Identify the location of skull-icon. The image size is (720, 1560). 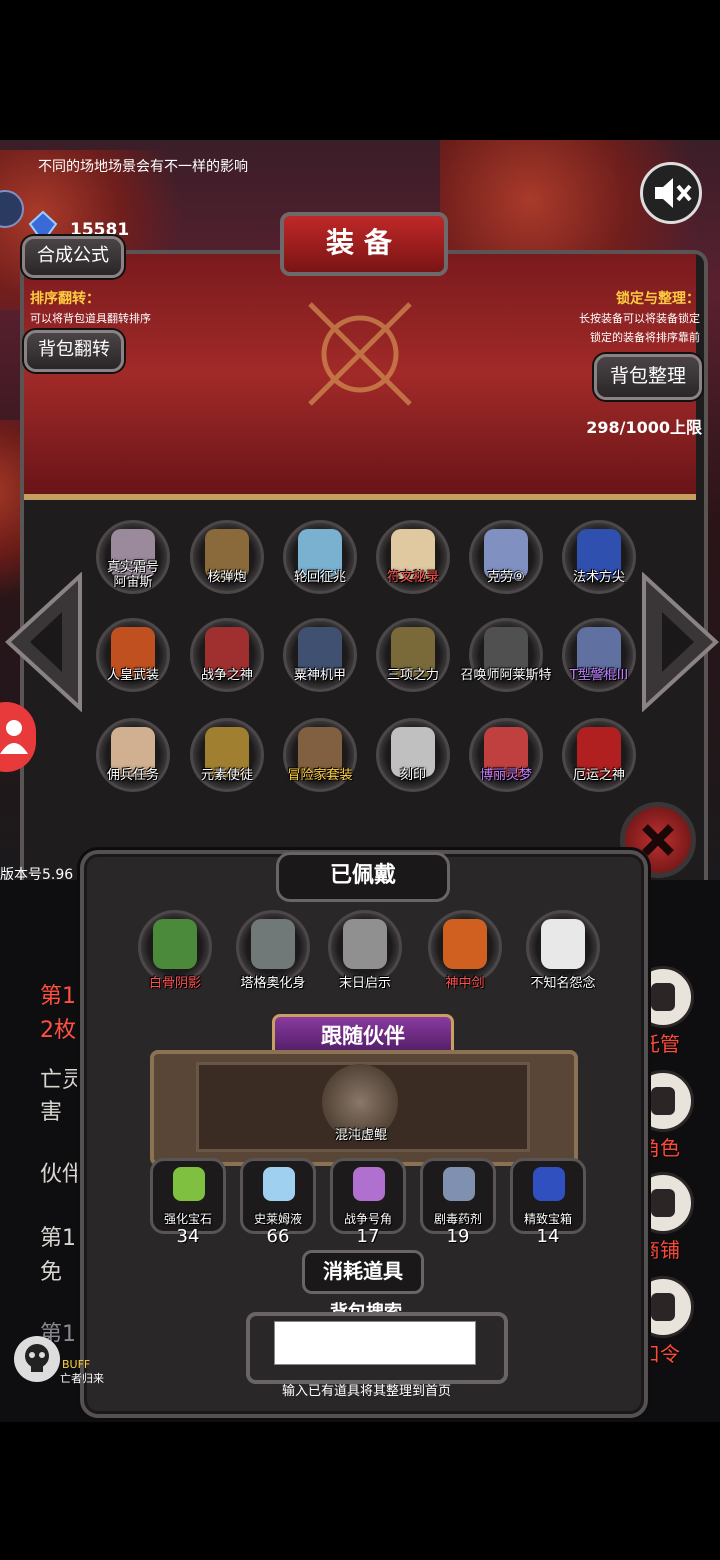
(37, 1359).